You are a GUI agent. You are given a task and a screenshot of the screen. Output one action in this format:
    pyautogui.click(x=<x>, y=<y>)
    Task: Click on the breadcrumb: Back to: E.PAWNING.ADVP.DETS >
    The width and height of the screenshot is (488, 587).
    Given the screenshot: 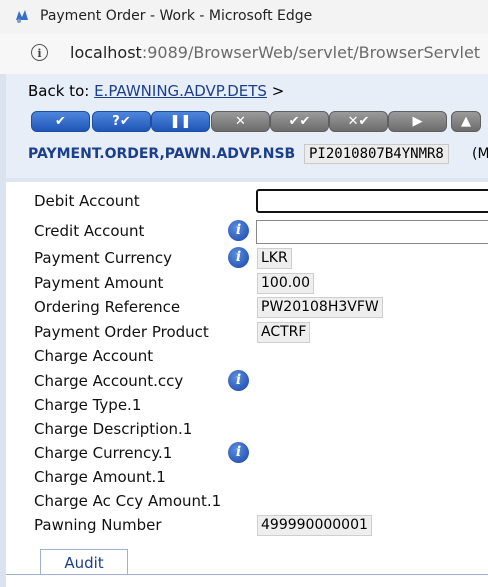 What is the action you would take?
    pyautogui.click(x=156, y=91)
    